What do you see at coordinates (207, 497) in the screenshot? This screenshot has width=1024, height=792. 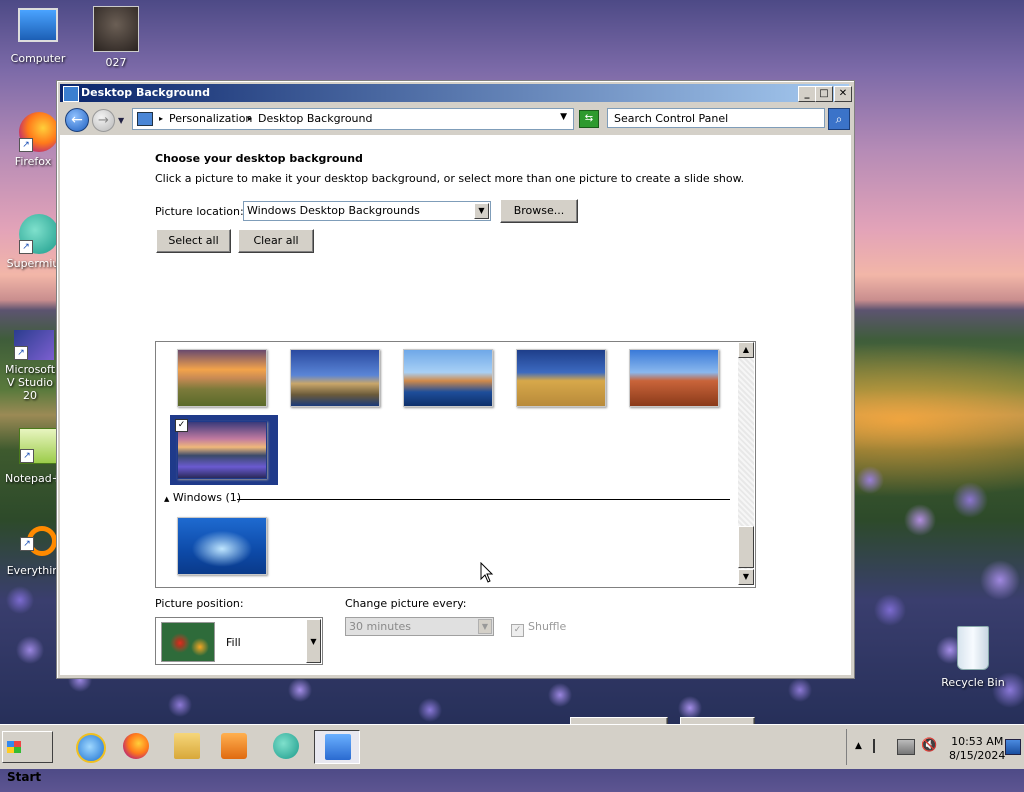 I see `group-label: Windows (1)` at bounding box center [207, 497].